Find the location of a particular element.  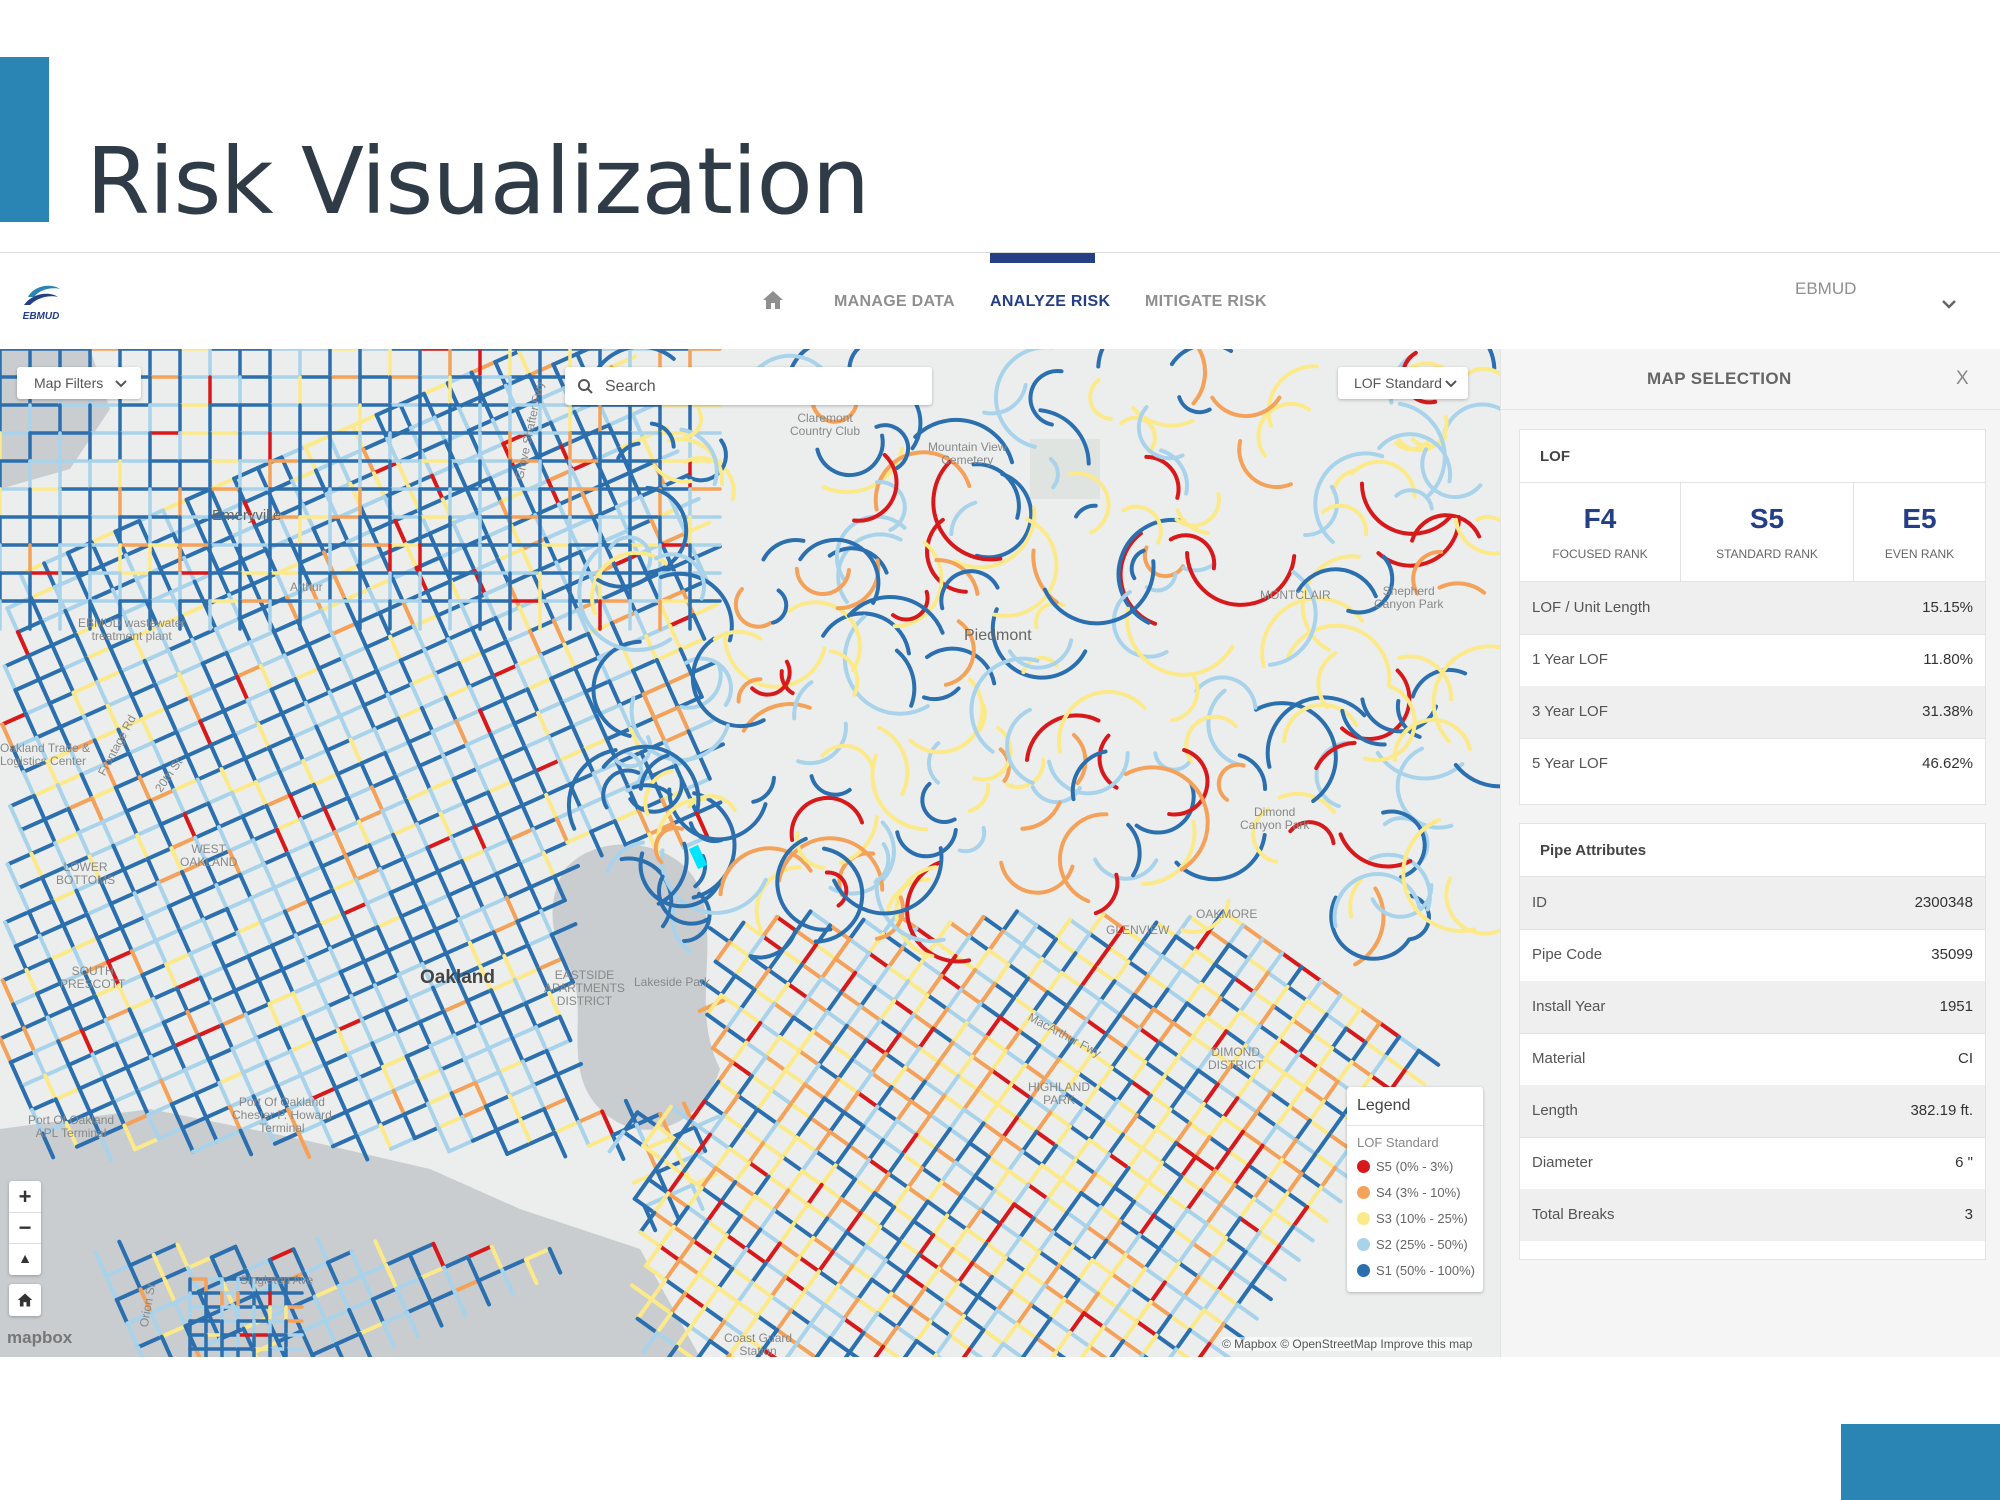

label-montclair: MONTCLAIR is located at coordinates (1295, 595).